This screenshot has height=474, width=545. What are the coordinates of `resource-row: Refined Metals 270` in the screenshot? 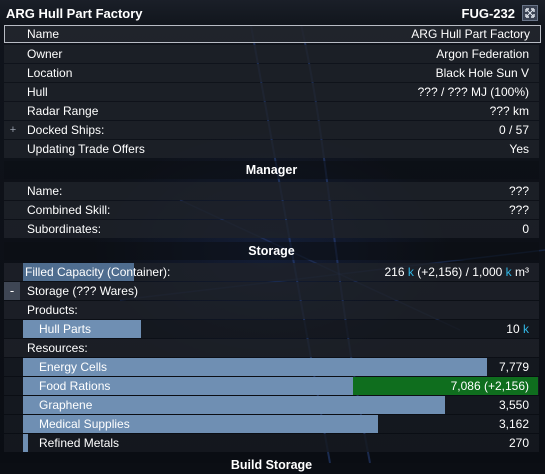 It's located at (271, 443).